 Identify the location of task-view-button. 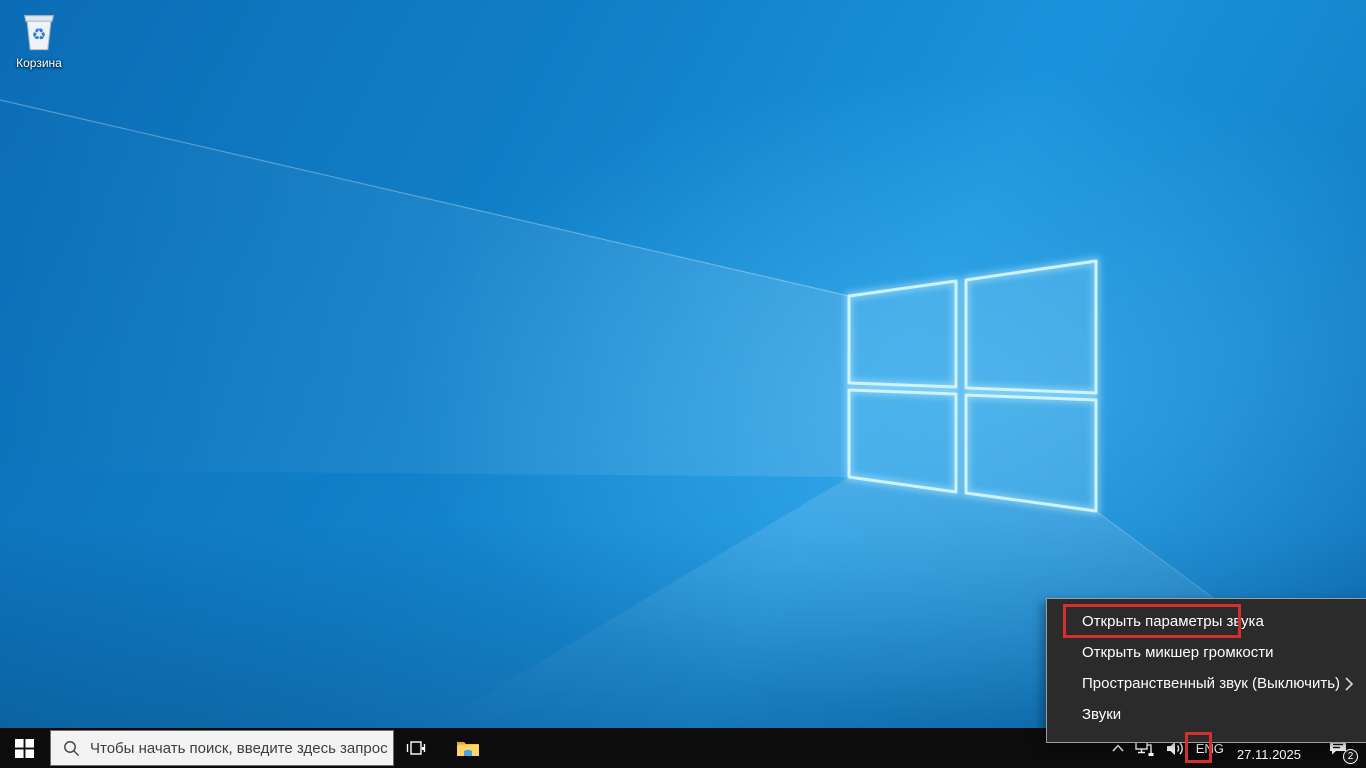
(416, 748).